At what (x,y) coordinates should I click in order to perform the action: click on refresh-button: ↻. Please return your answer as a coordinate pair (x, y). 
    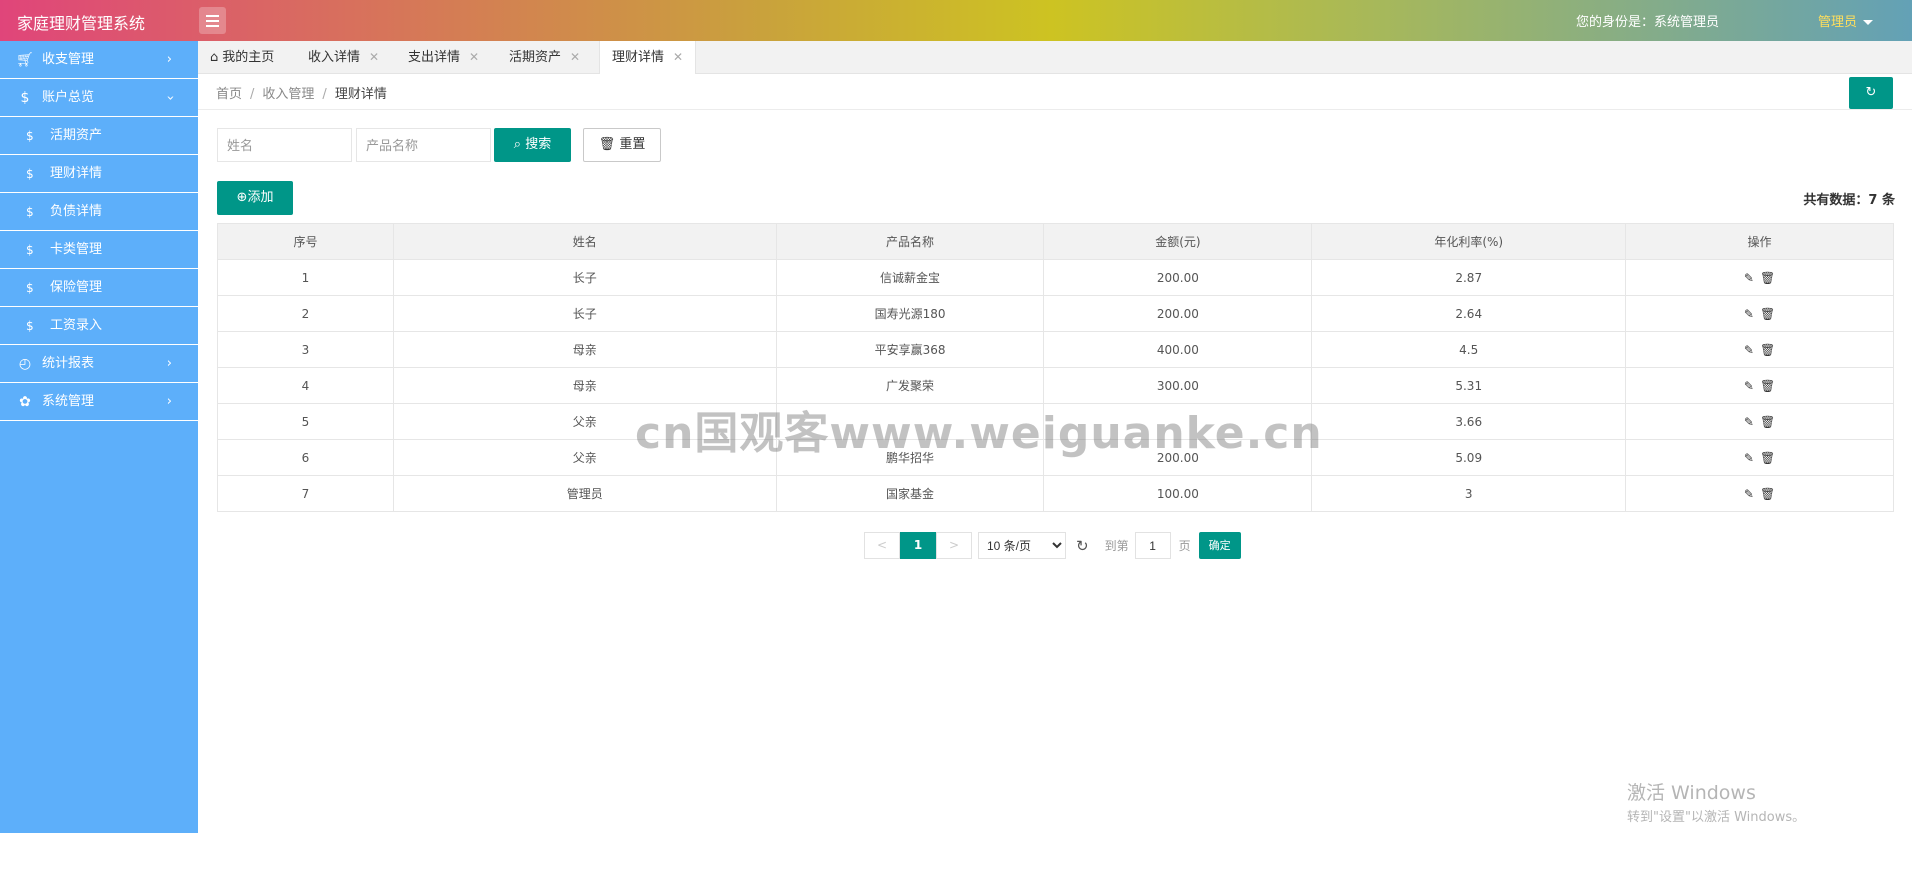
    Looking at the image, I should click on (1871, 93).